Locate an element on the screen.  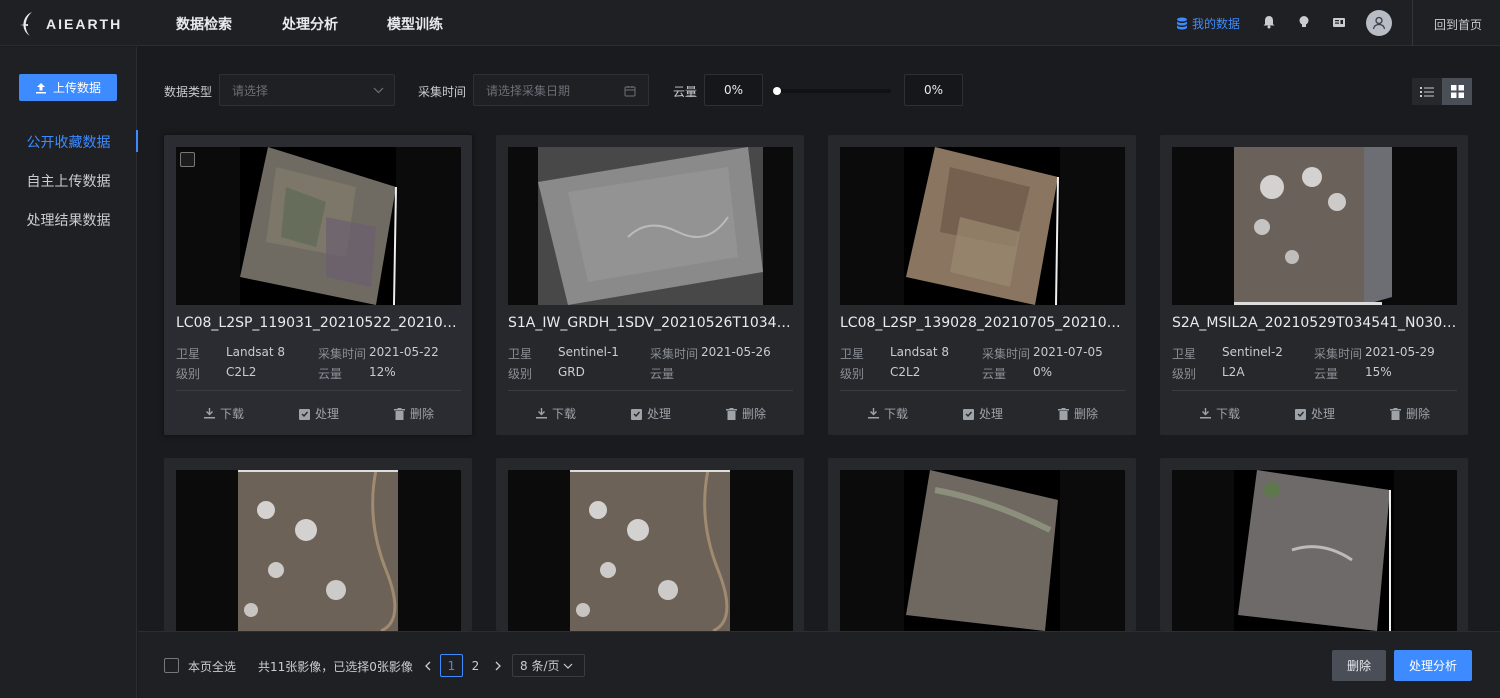
sidebar-item-self-uploaded: 自主上传数据 is located at coordinates (68, 181).